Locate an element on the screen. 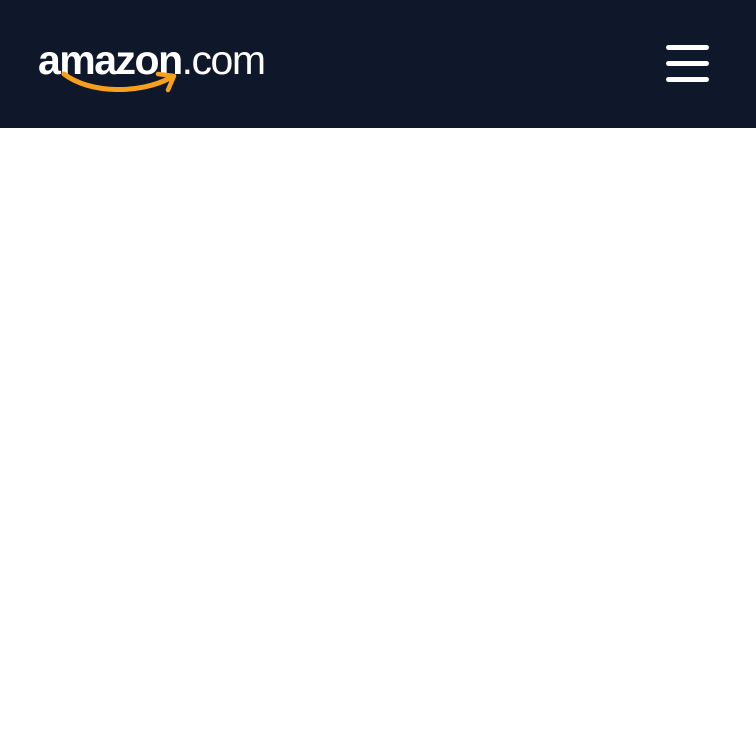  menu-bar-top is located at coordinates (687, 47).